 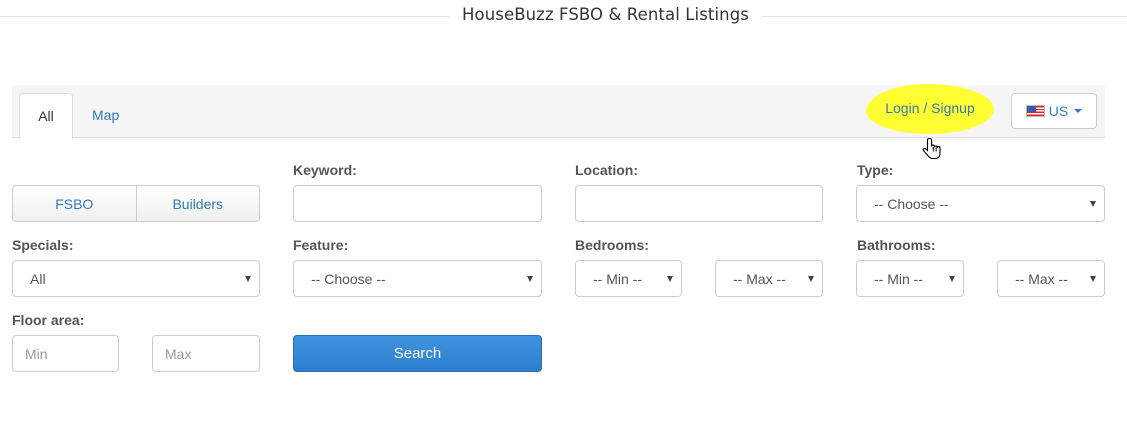 I want to click on specials-label: Specials:, so click(x=43, y=245).